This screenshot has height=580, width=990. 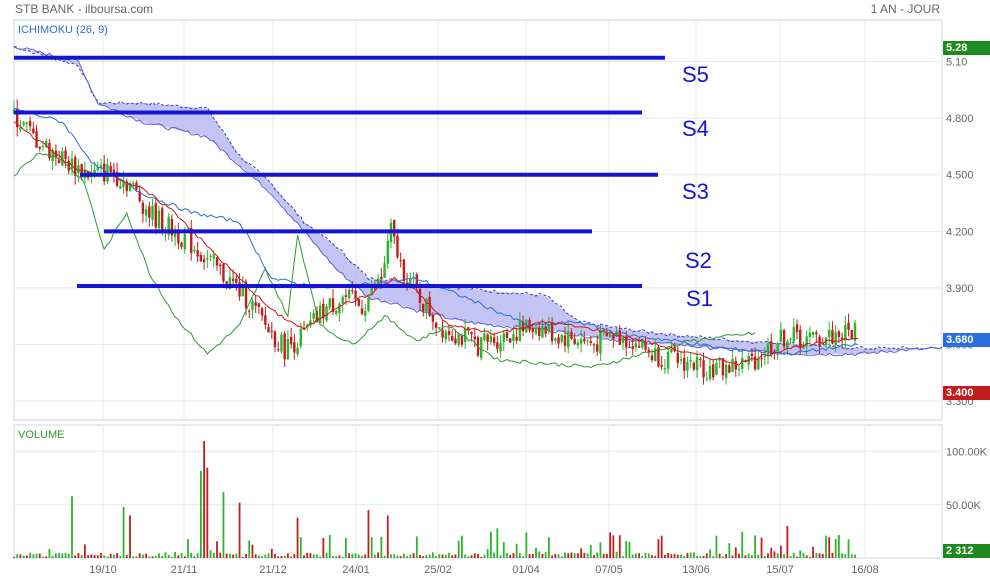 What do you see at coordinates (63, 30) in the screenshot?
I see `indicator-label: ICHIMOKU (26, 9)` at bounding box center [63, 30].